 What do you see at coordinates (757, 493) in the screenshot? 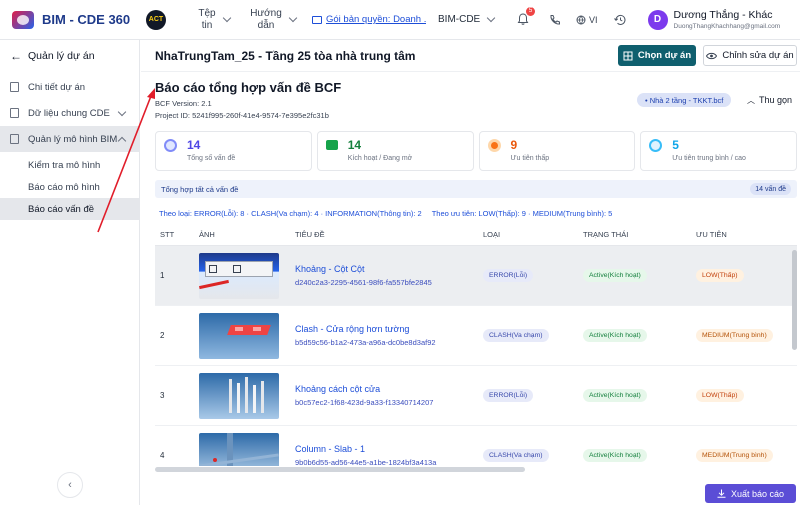
I see `export-report-label: Xuất báo cáo` at bounding box center [757, 493].